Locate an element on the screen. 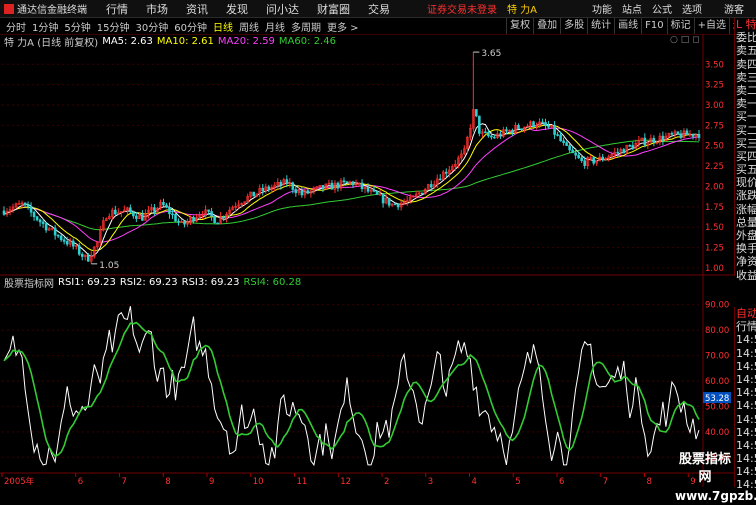 The width and height of the screenshot is (756, 505). price-tick-label: 2.25 is located at coordinates (714, 167).